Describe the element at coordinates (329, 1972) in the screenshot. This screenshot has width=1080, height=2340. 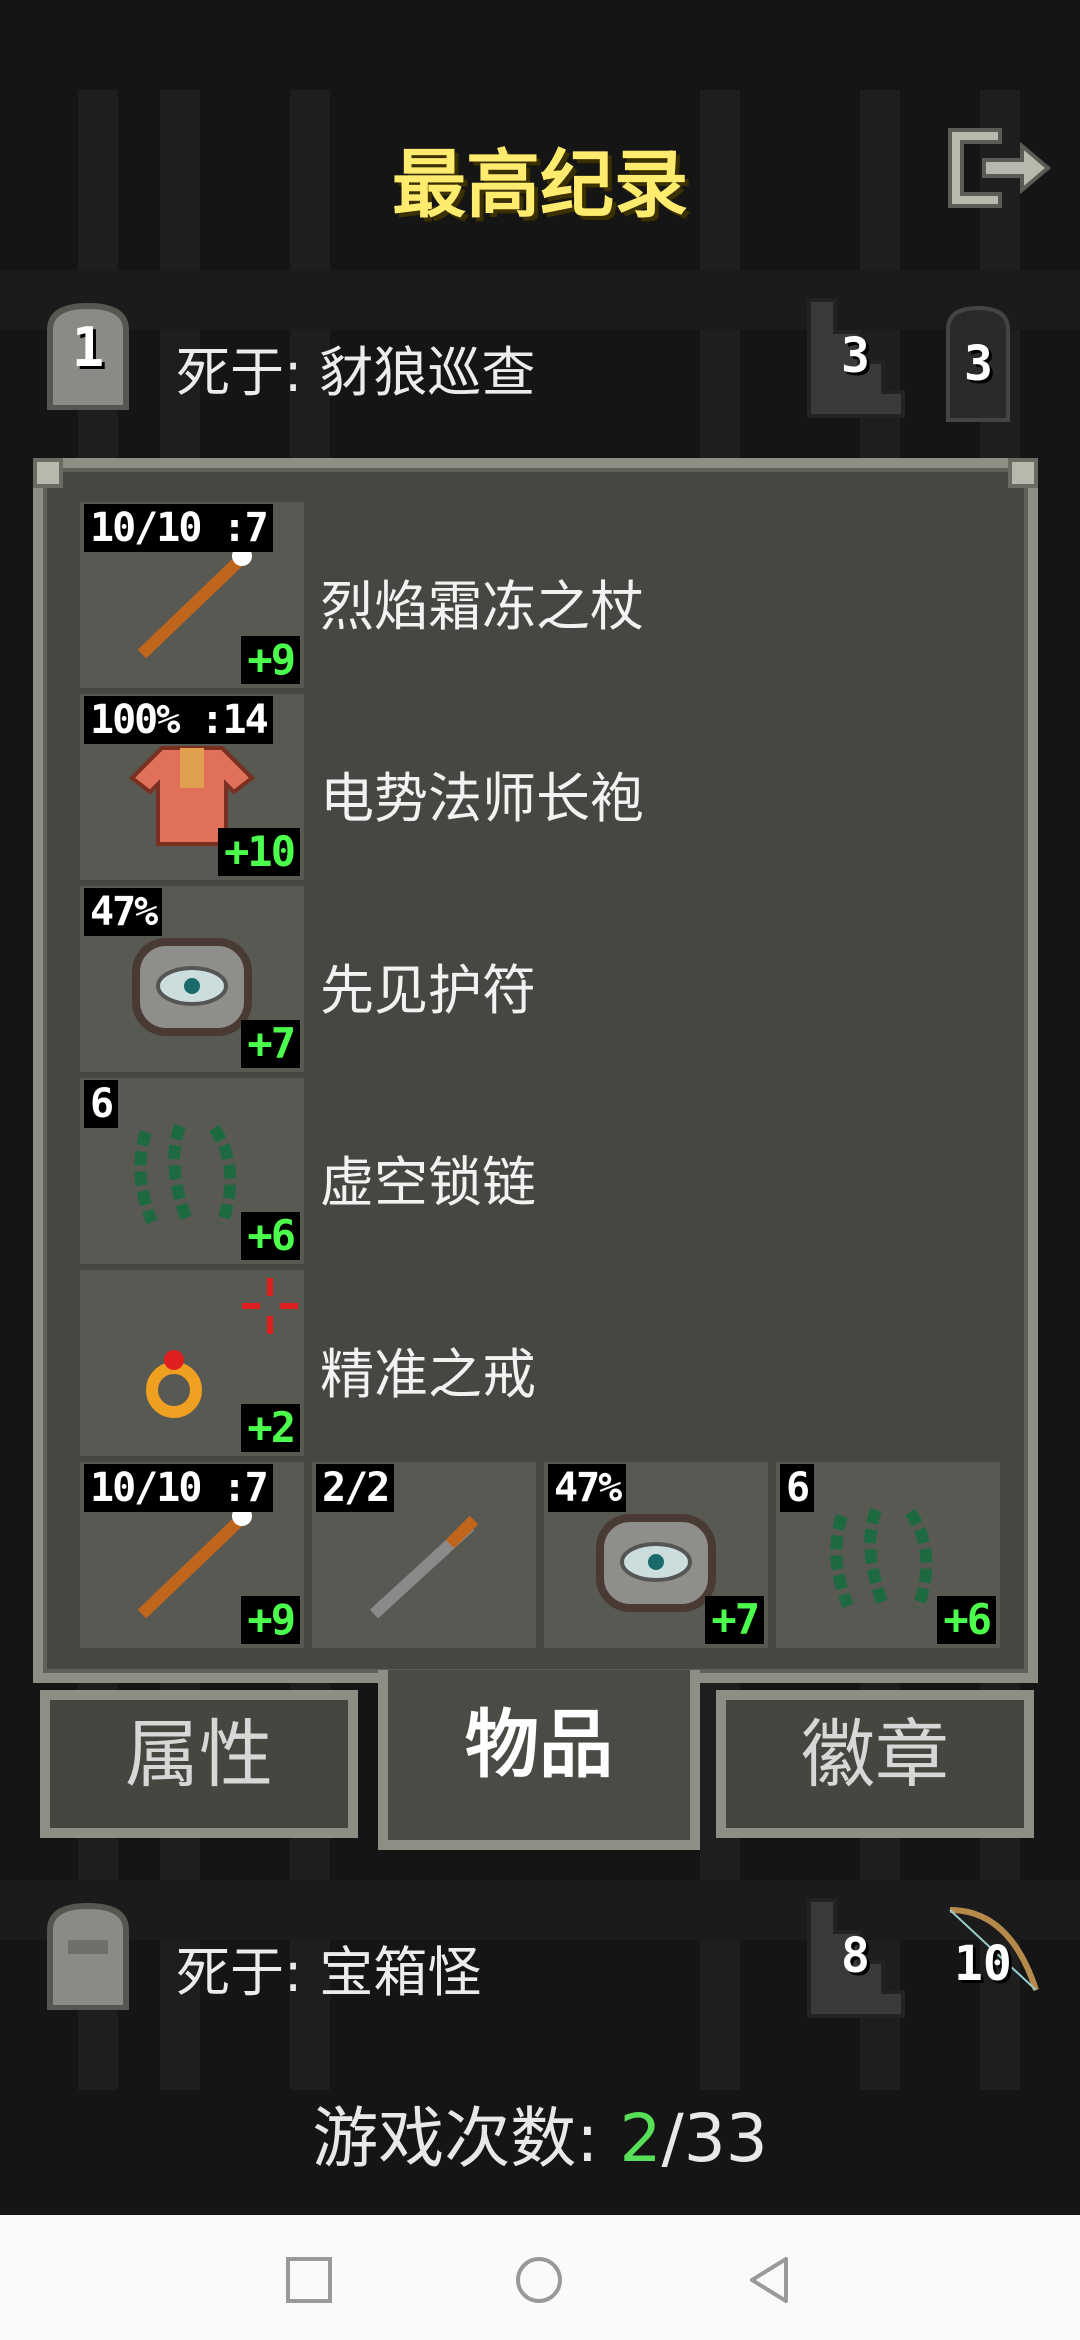
I see `death-cause: 死于: 宝箱怪` at that location.